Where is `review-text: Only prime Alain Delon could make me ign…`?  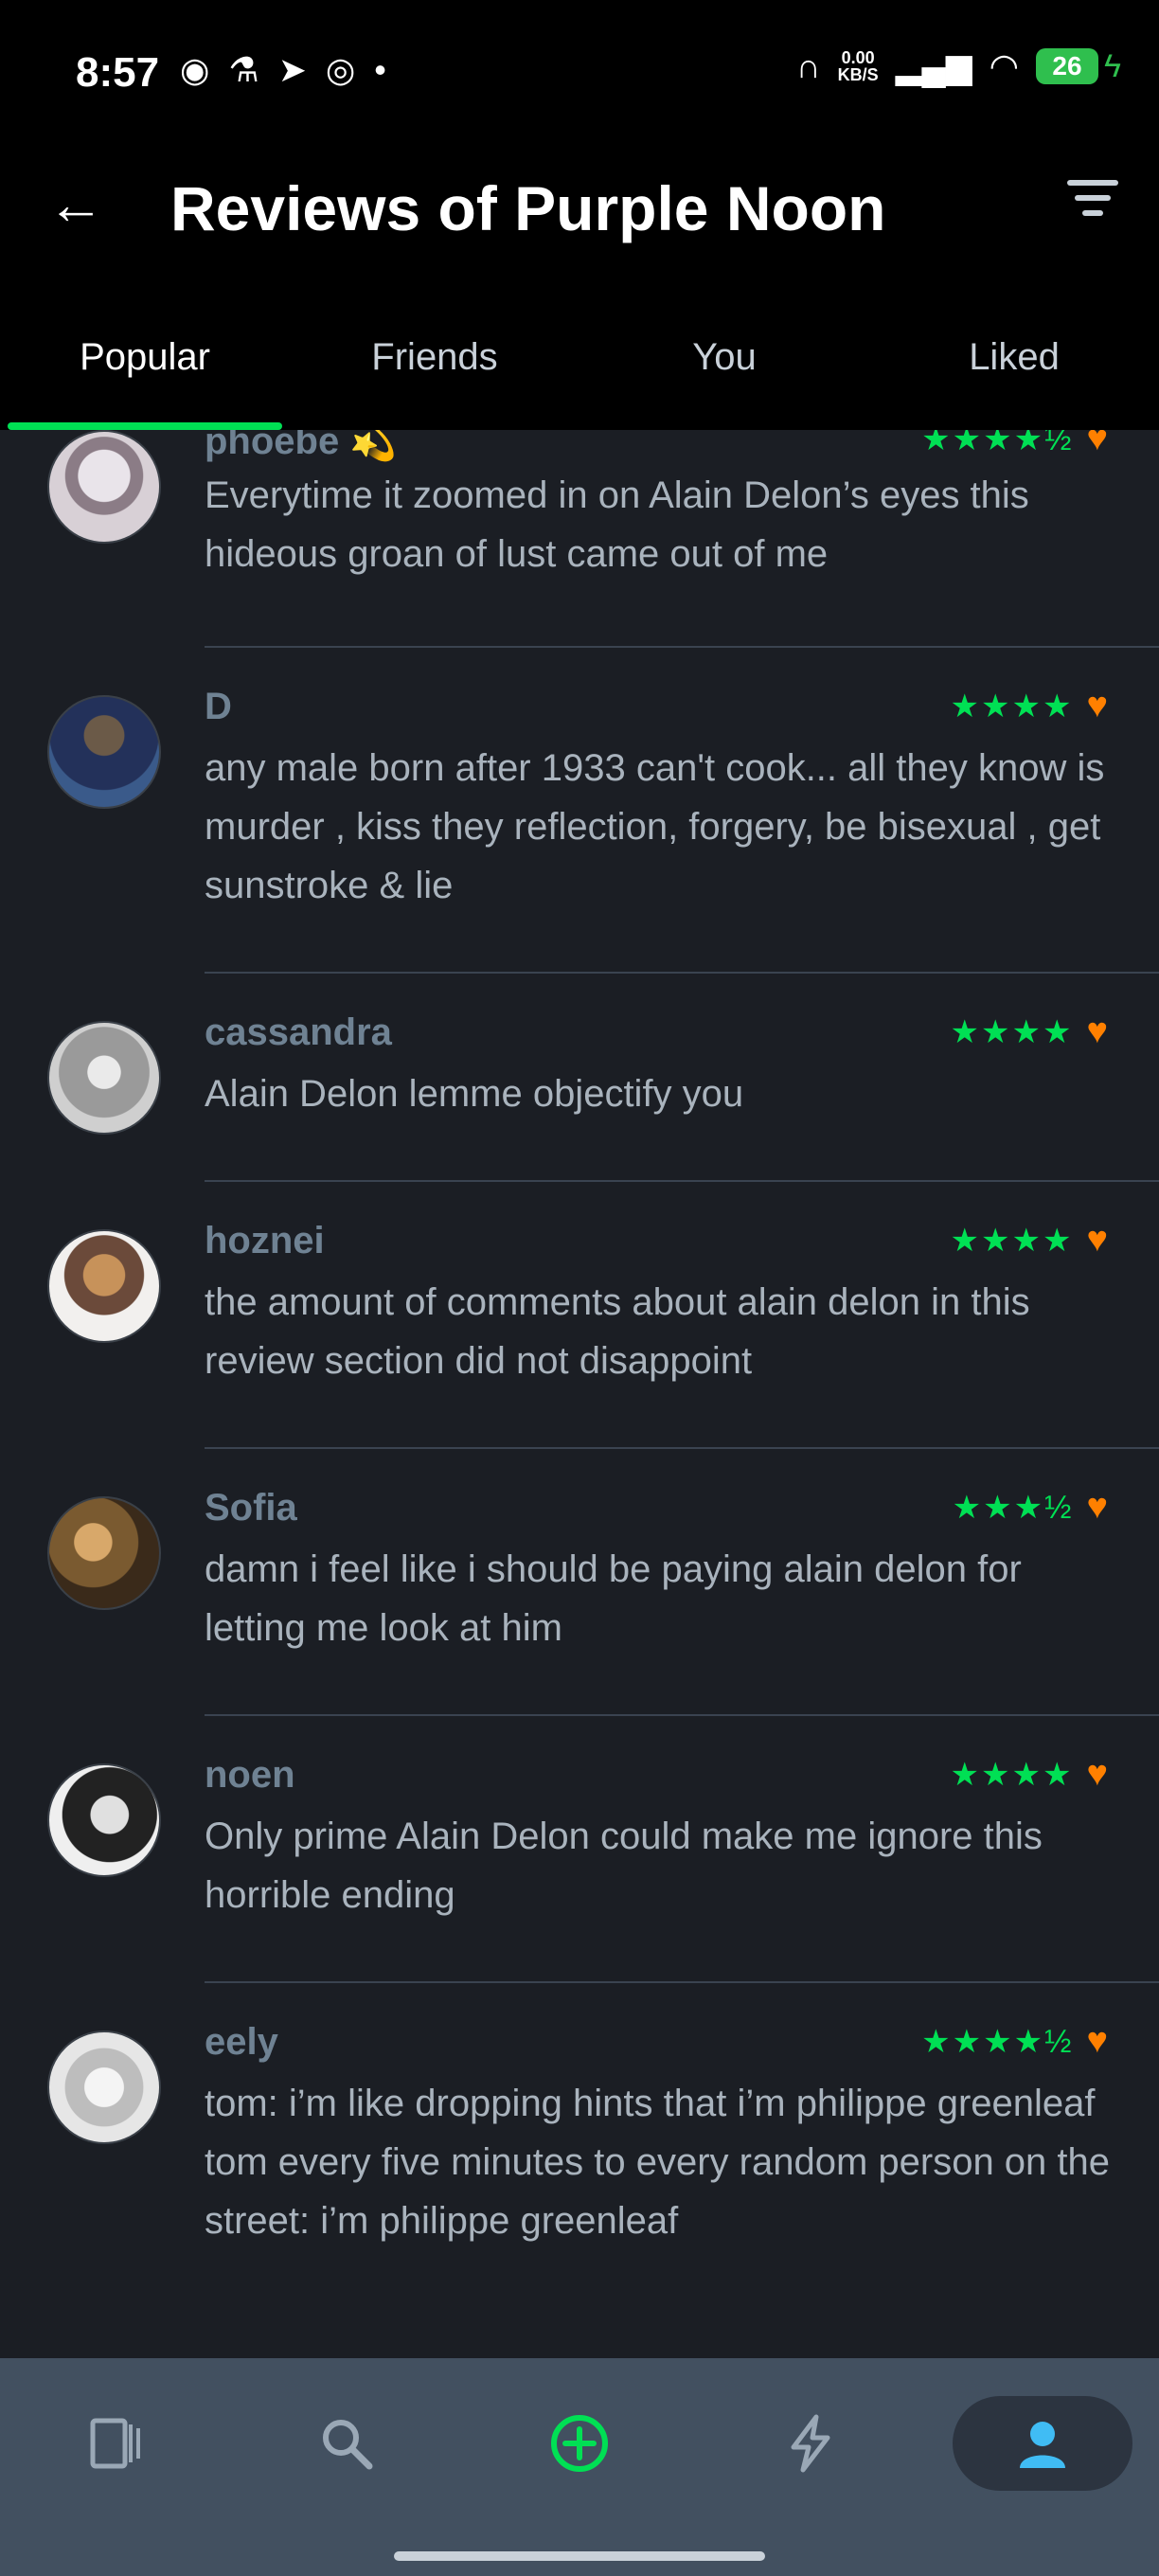
review-text: Only prime Alain Delon could make me ign… is located at coordinates (659, 1865).